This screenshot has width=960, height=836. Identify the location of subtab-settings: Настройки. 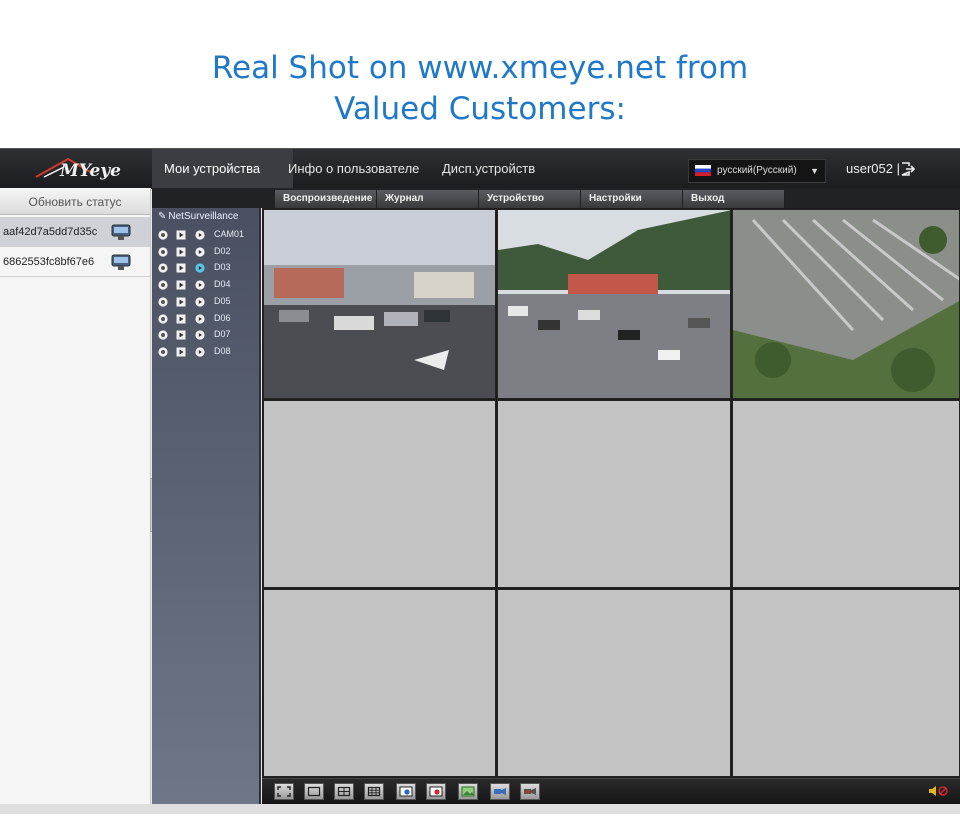
(632, 199).